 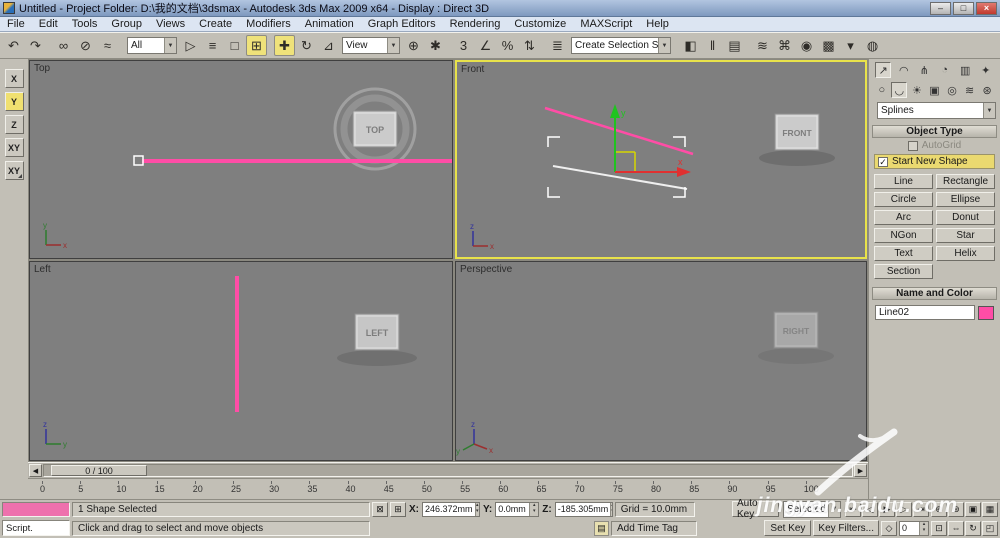 What do you see at coordinates (956, 528) in the screenshot?
I see `pan-button: ⇔` at bounding box center [956, 528].